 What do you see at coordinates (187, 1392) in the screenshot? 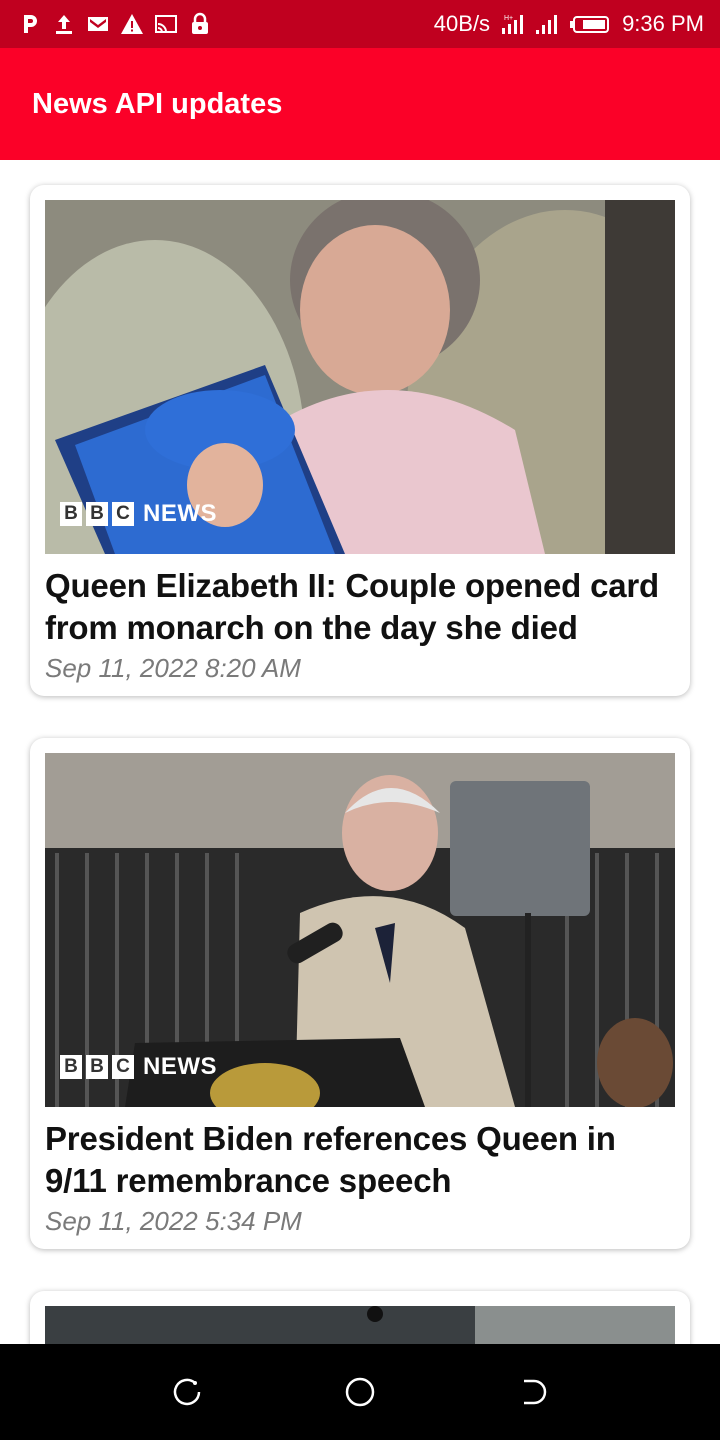
I see `recent-apps-icon` at bounding box center [187, 1392].